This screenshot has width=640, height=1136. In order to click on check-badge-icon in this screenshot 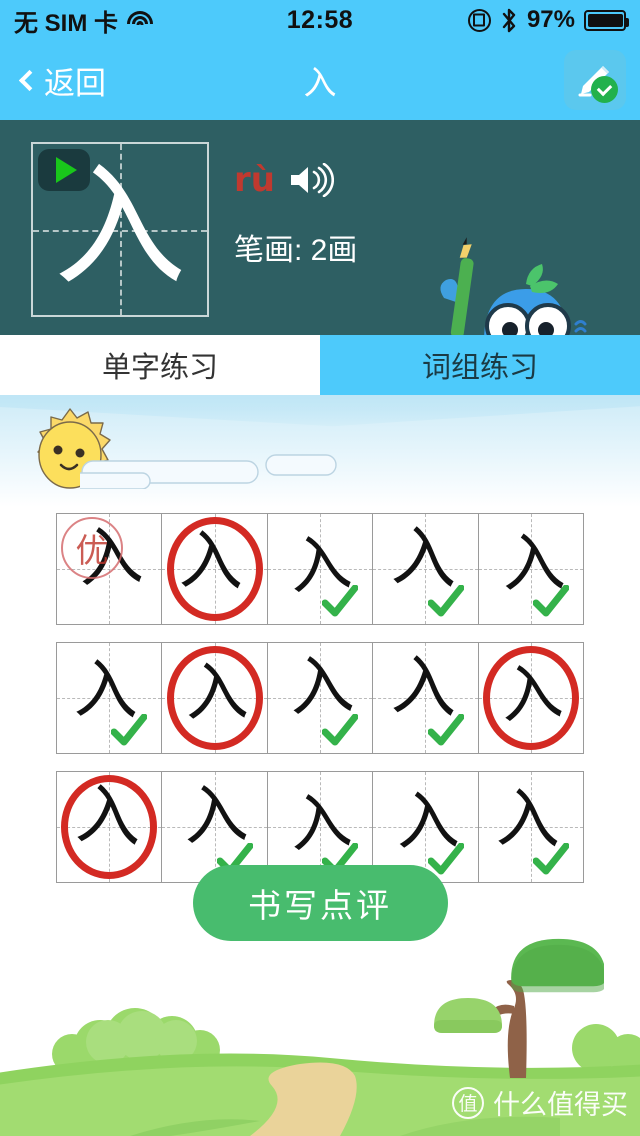, I will do `click(604, 89)`.